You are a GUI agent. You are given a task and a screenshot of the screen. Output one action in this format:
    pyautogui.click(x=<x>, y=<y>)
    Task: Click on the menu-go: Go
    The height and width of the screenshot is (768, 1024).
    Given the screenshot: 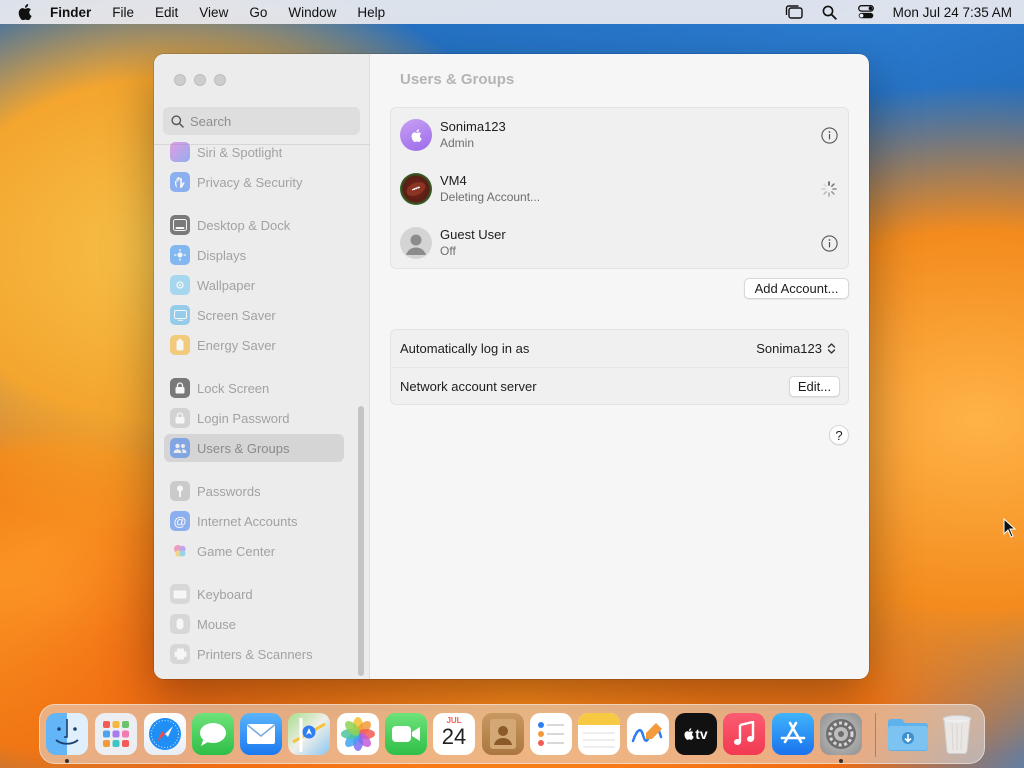 What is the action you would take?
    pyautogui.click(x=258, y=12)
    